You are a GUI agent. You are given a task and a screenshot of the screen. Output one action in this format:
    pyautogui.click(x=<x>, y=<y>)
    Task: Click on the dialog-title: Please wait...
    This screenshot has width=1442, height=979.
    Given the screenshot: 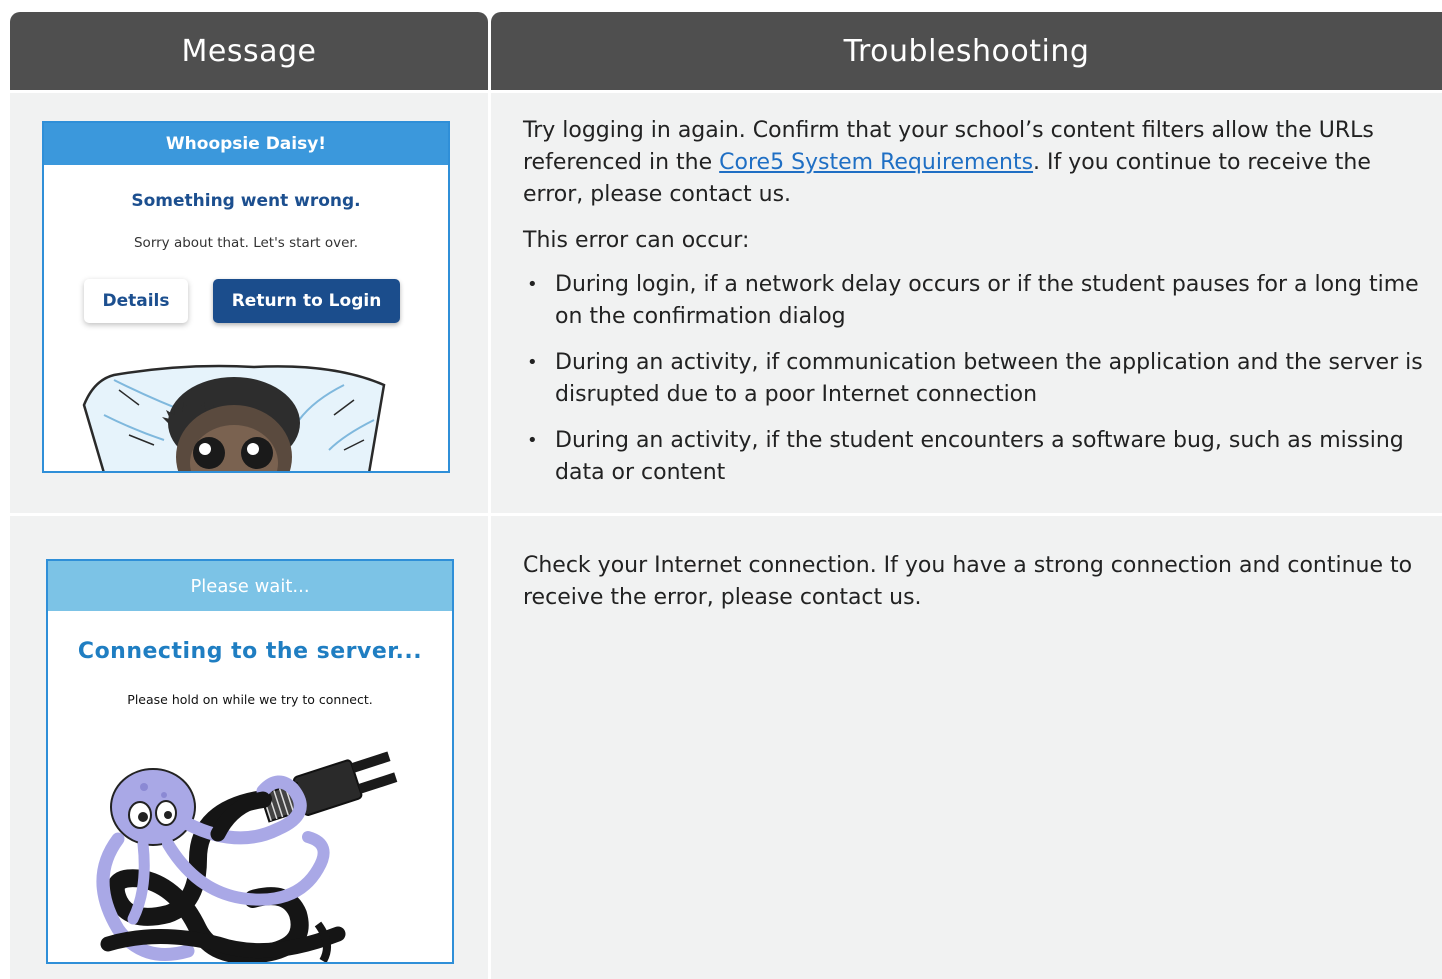 What is the action you would take?
    pyautogui.click(x=250, y=586)
    